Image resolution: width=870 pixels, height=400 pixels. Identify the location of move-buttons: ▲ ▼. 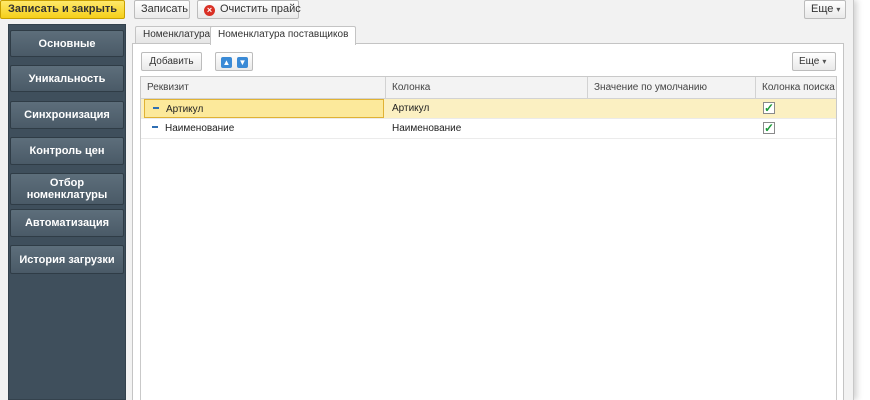
(234, 61).